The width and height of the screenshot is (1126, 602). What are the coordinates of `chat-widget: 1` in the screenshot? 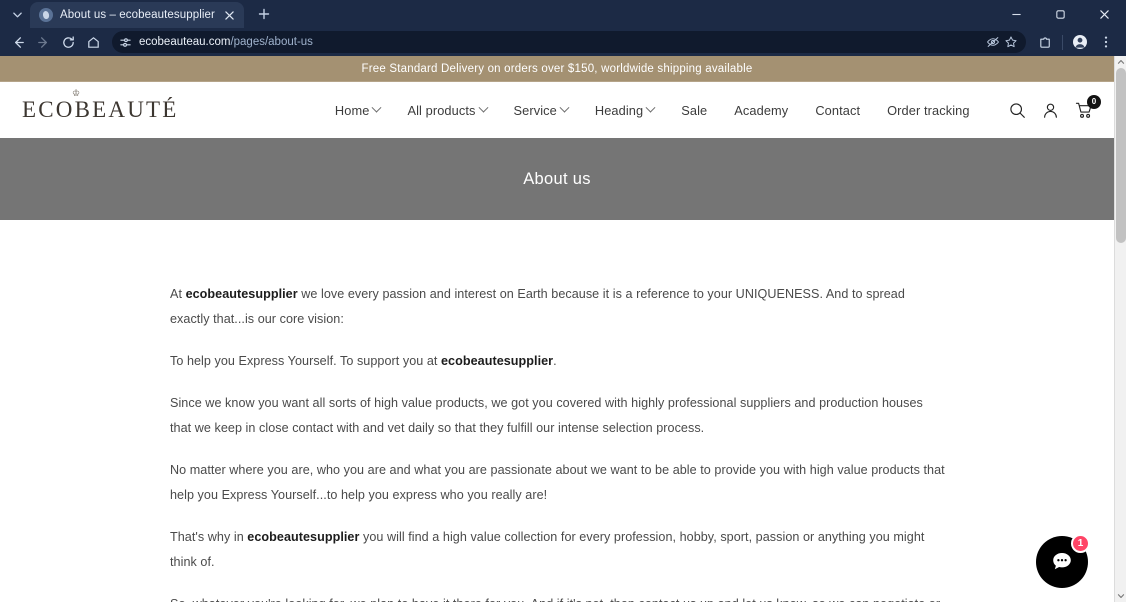 It's located at (1063, 561).